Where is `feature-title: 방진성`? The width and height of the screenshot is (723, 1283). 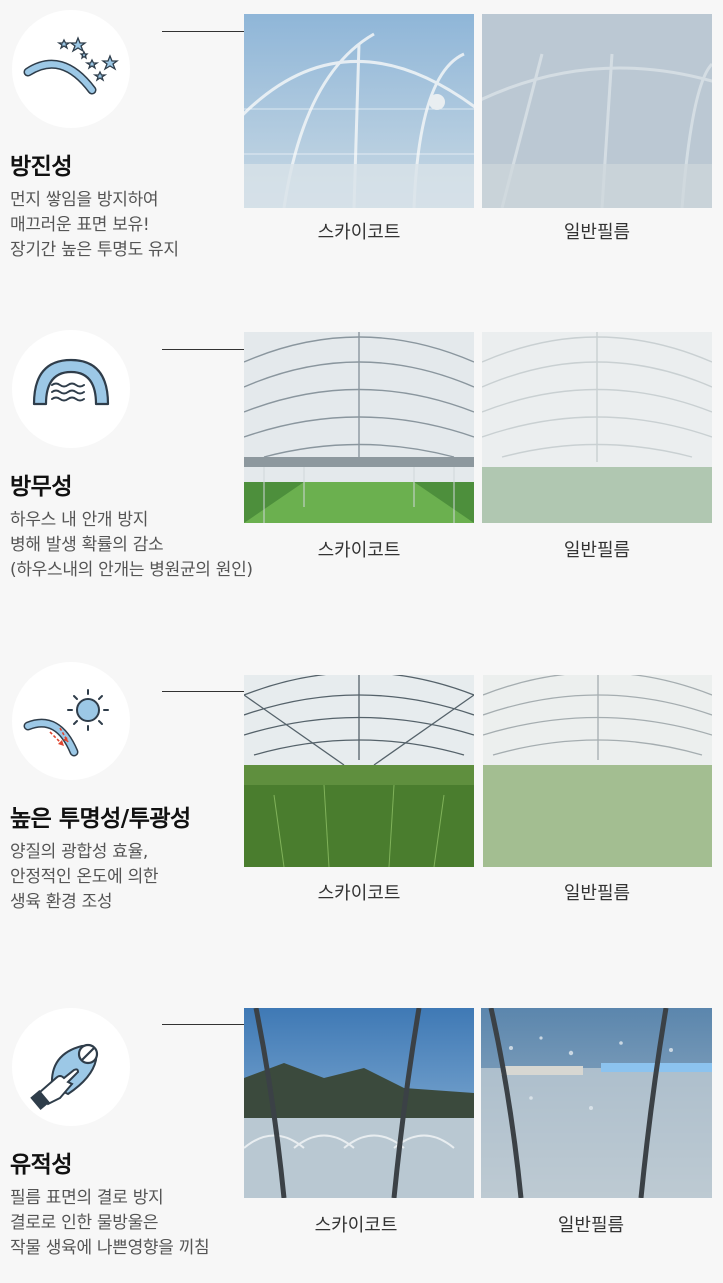
feature-title: 방진성 is located at coordinates (41, 167).